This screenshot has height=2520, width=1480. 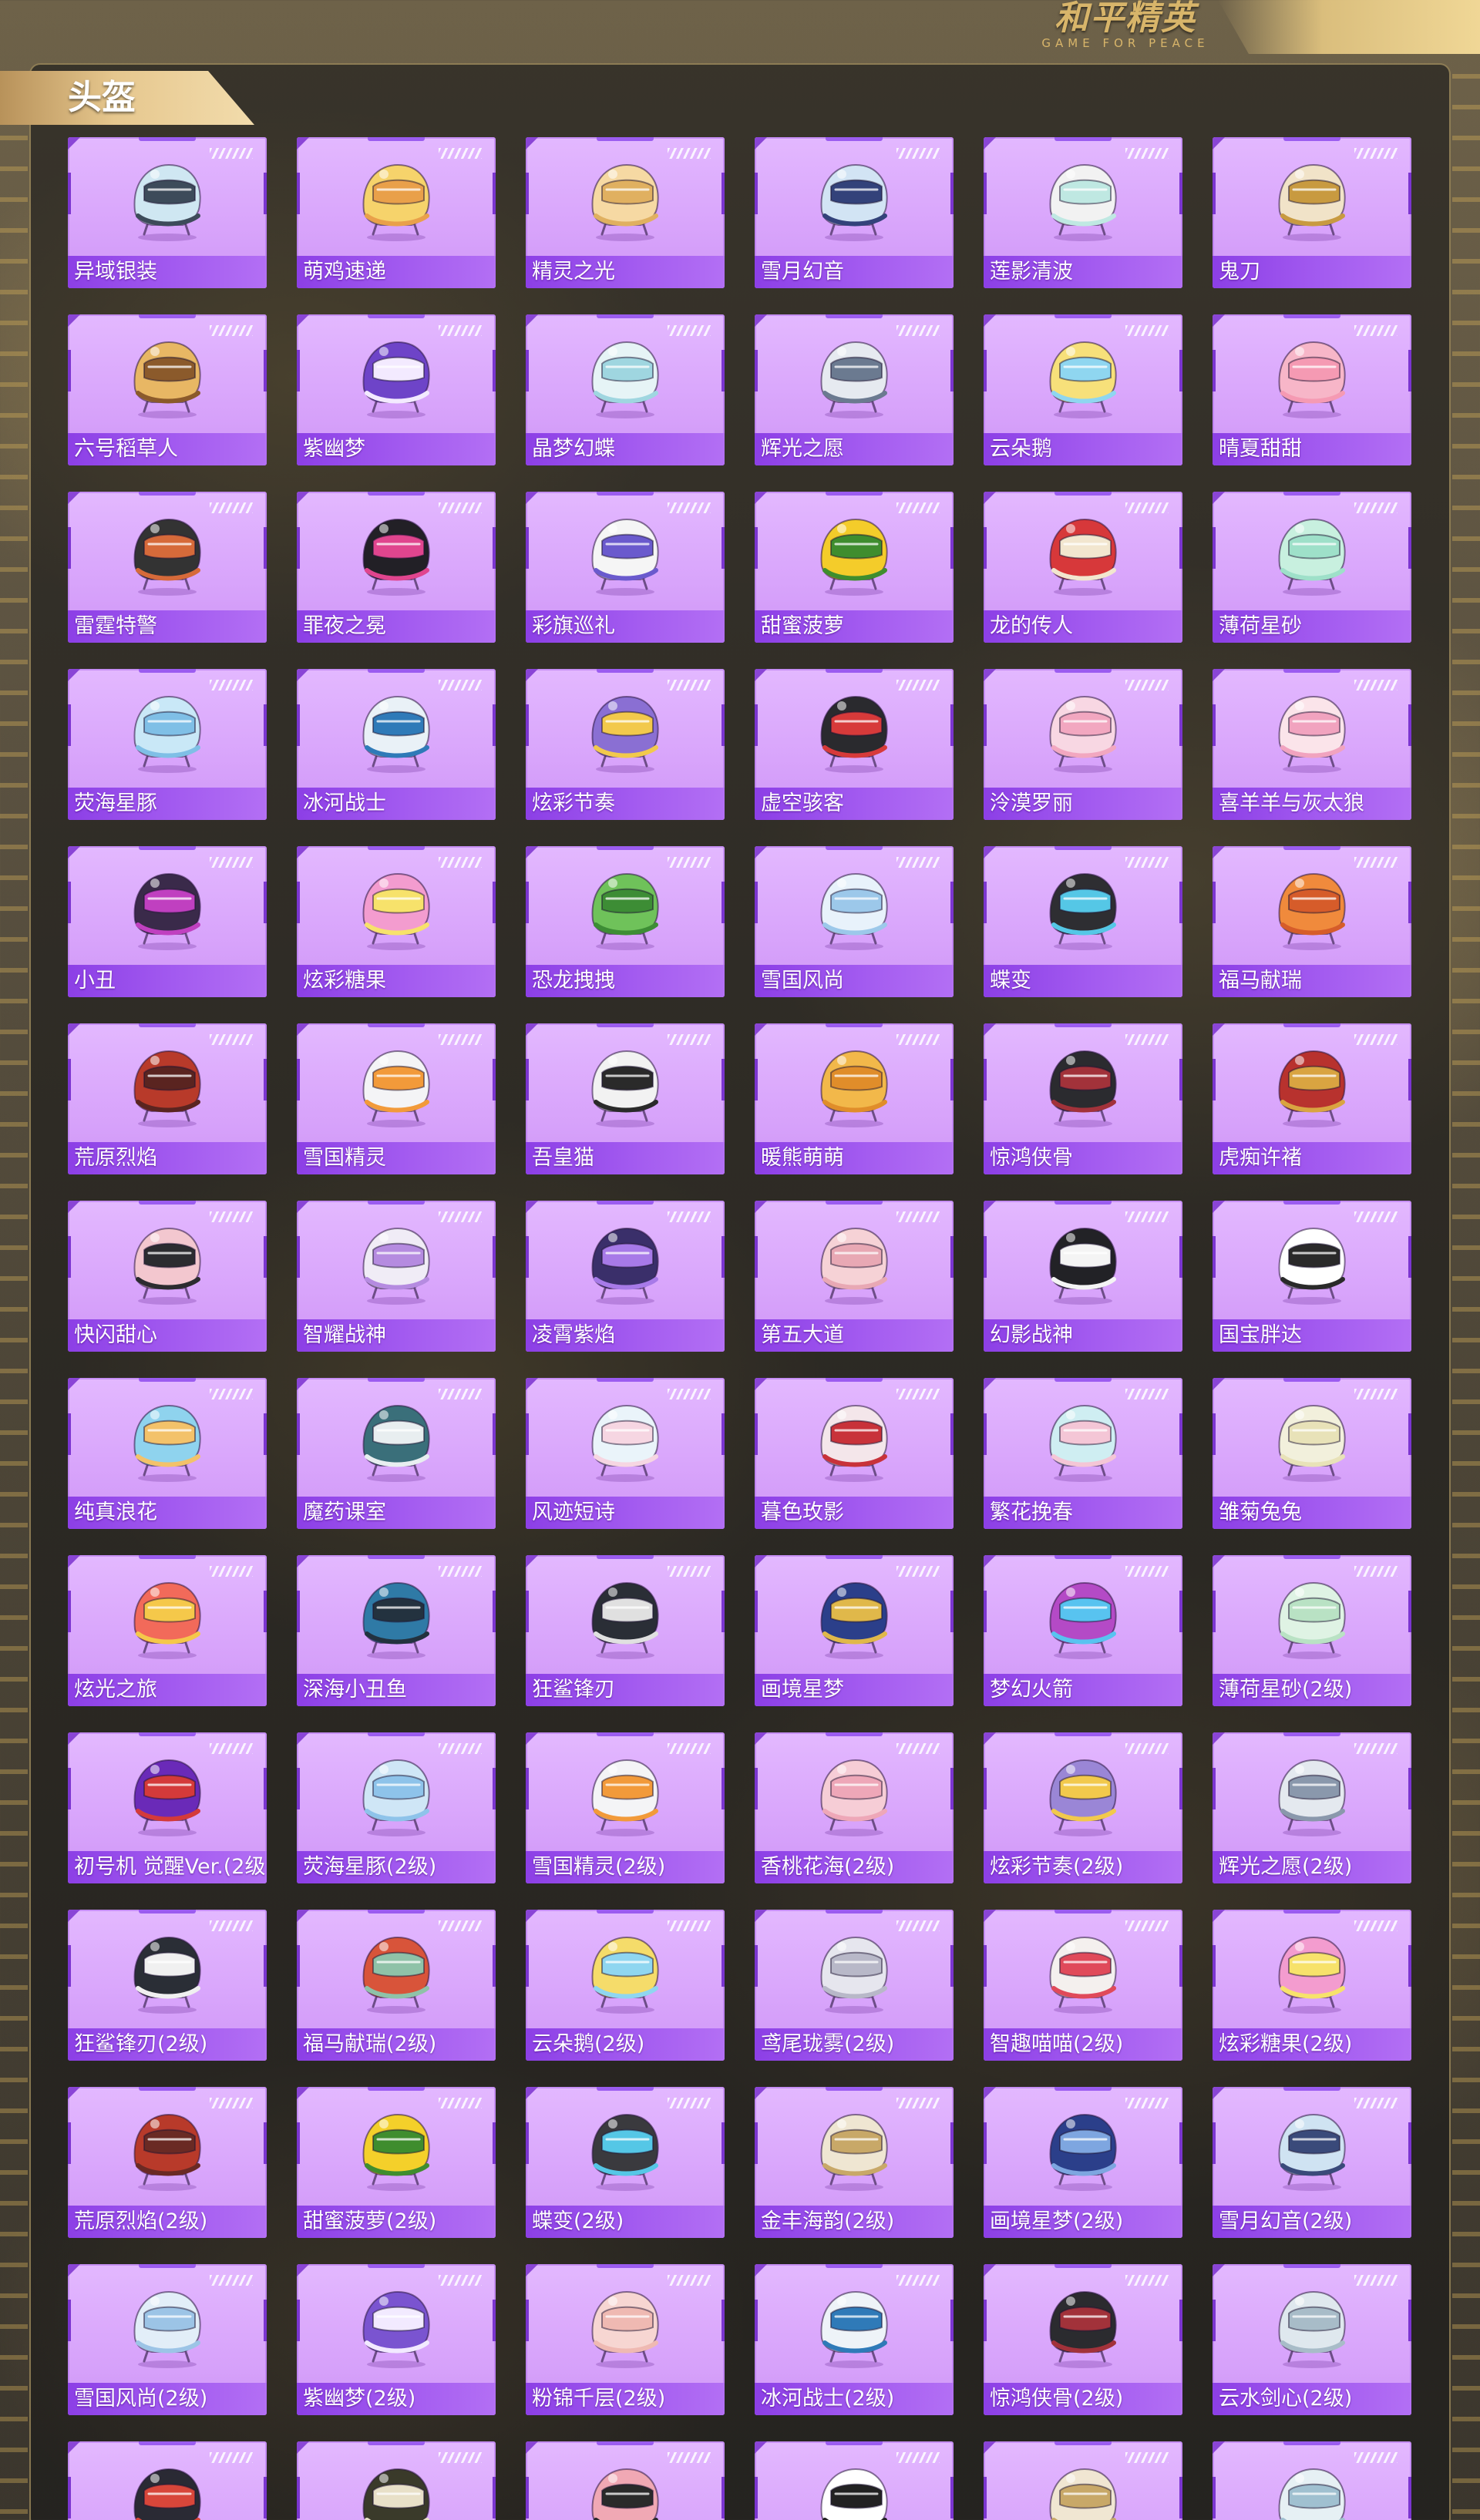 I want to click on helmet-card: 泠漠罗丽, so click(x=1083, y=744).